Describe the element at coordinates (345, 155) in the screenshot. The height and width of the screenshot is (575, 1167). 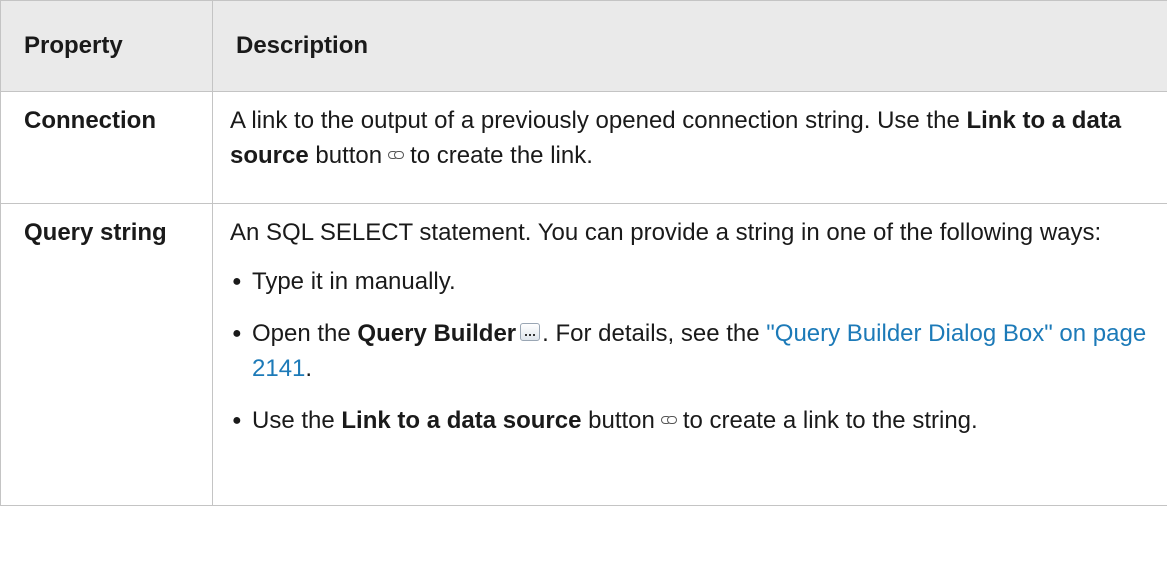
I see `description-text: button` at that location.